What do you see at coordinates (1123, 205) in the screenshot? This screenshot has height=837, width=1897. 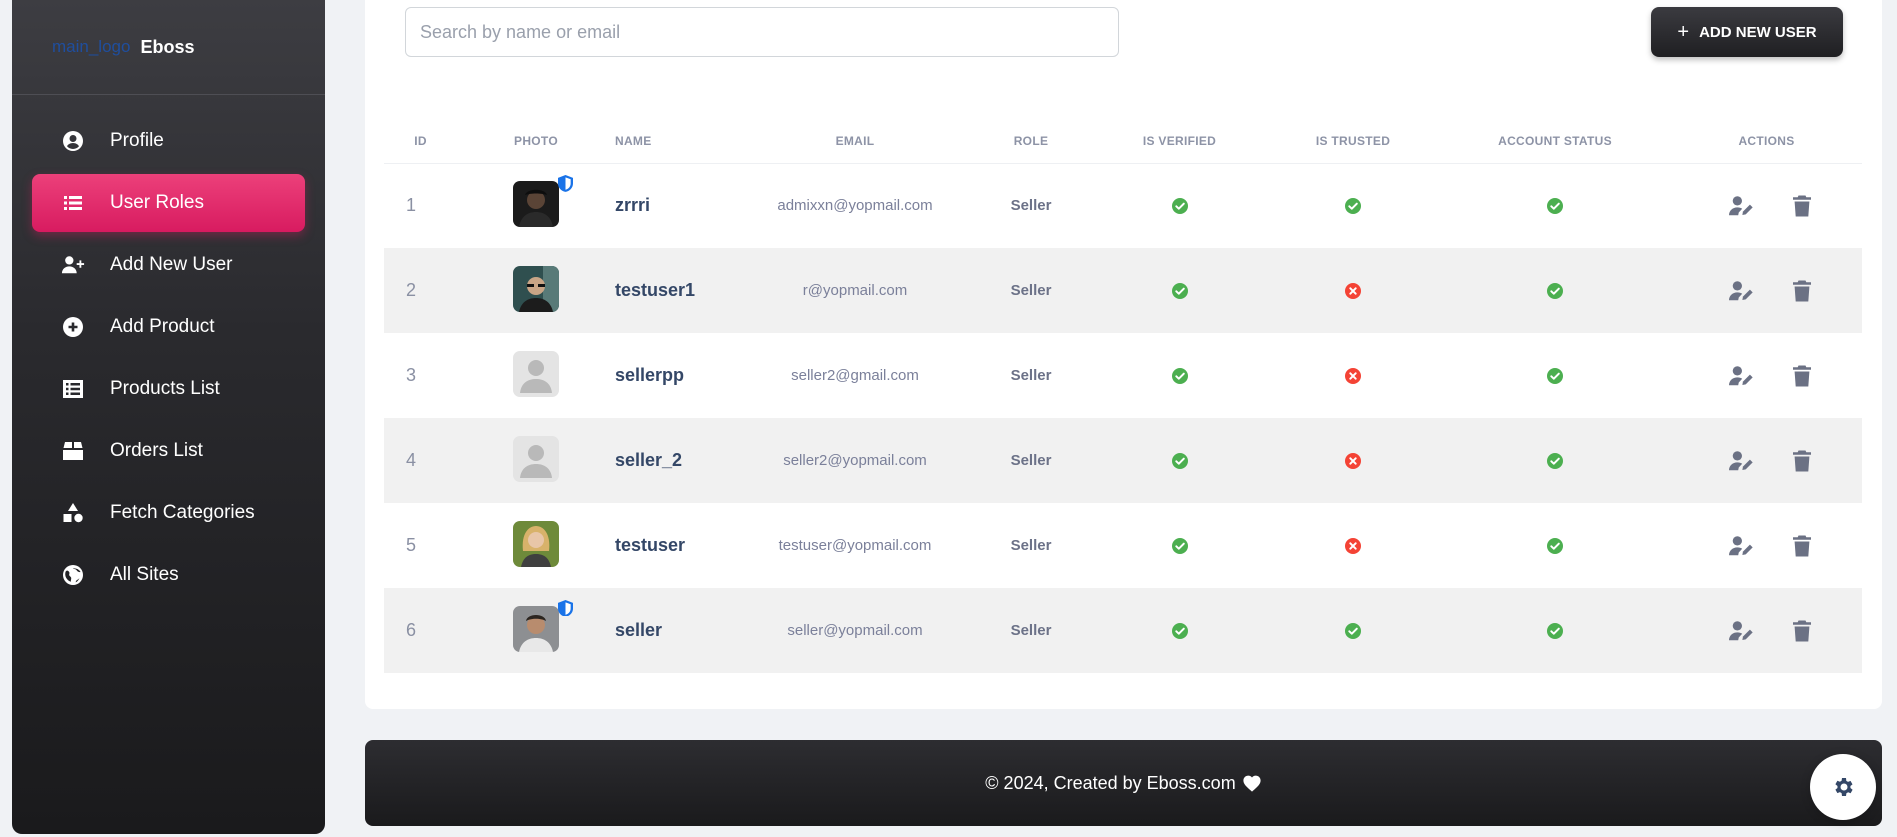 I see `table-row: 1 zrrri admixxn@yopmail.com Seller` at bounding box center [1123, 205].